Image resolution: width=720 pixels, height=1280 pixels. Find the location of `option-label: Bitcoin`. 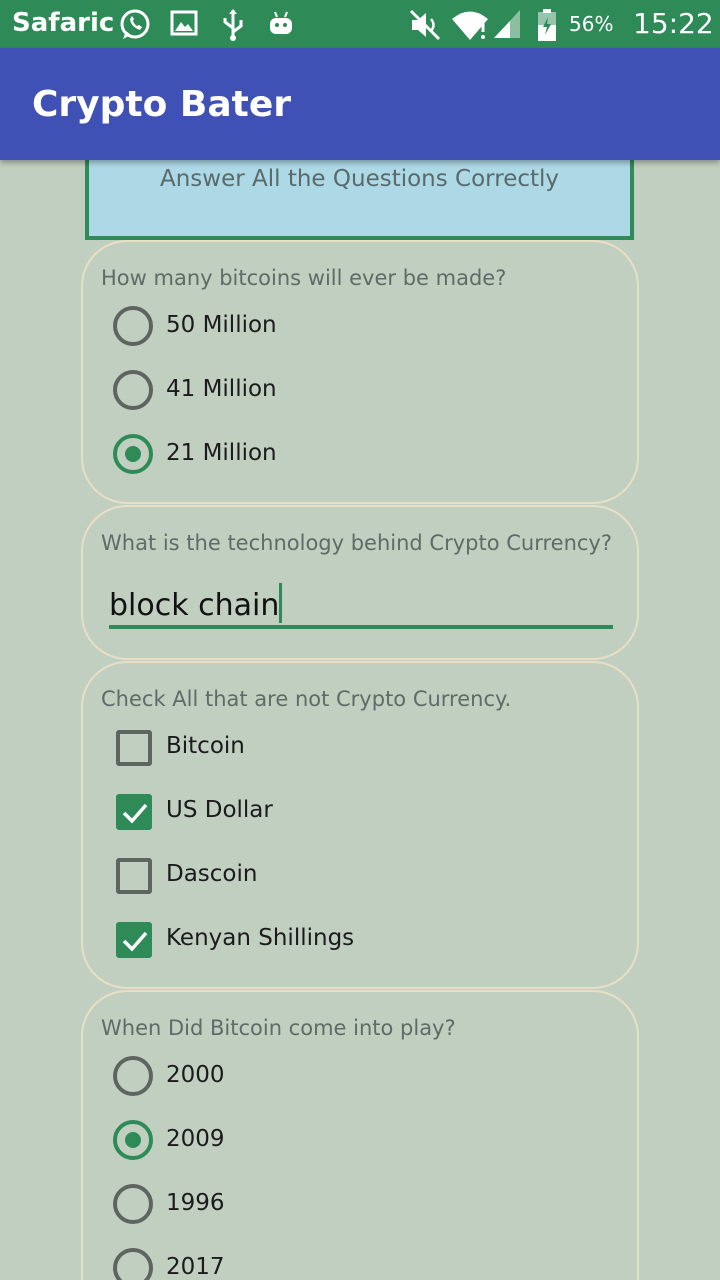

option-label: Bitcoin is located at coordinates (205, 746).